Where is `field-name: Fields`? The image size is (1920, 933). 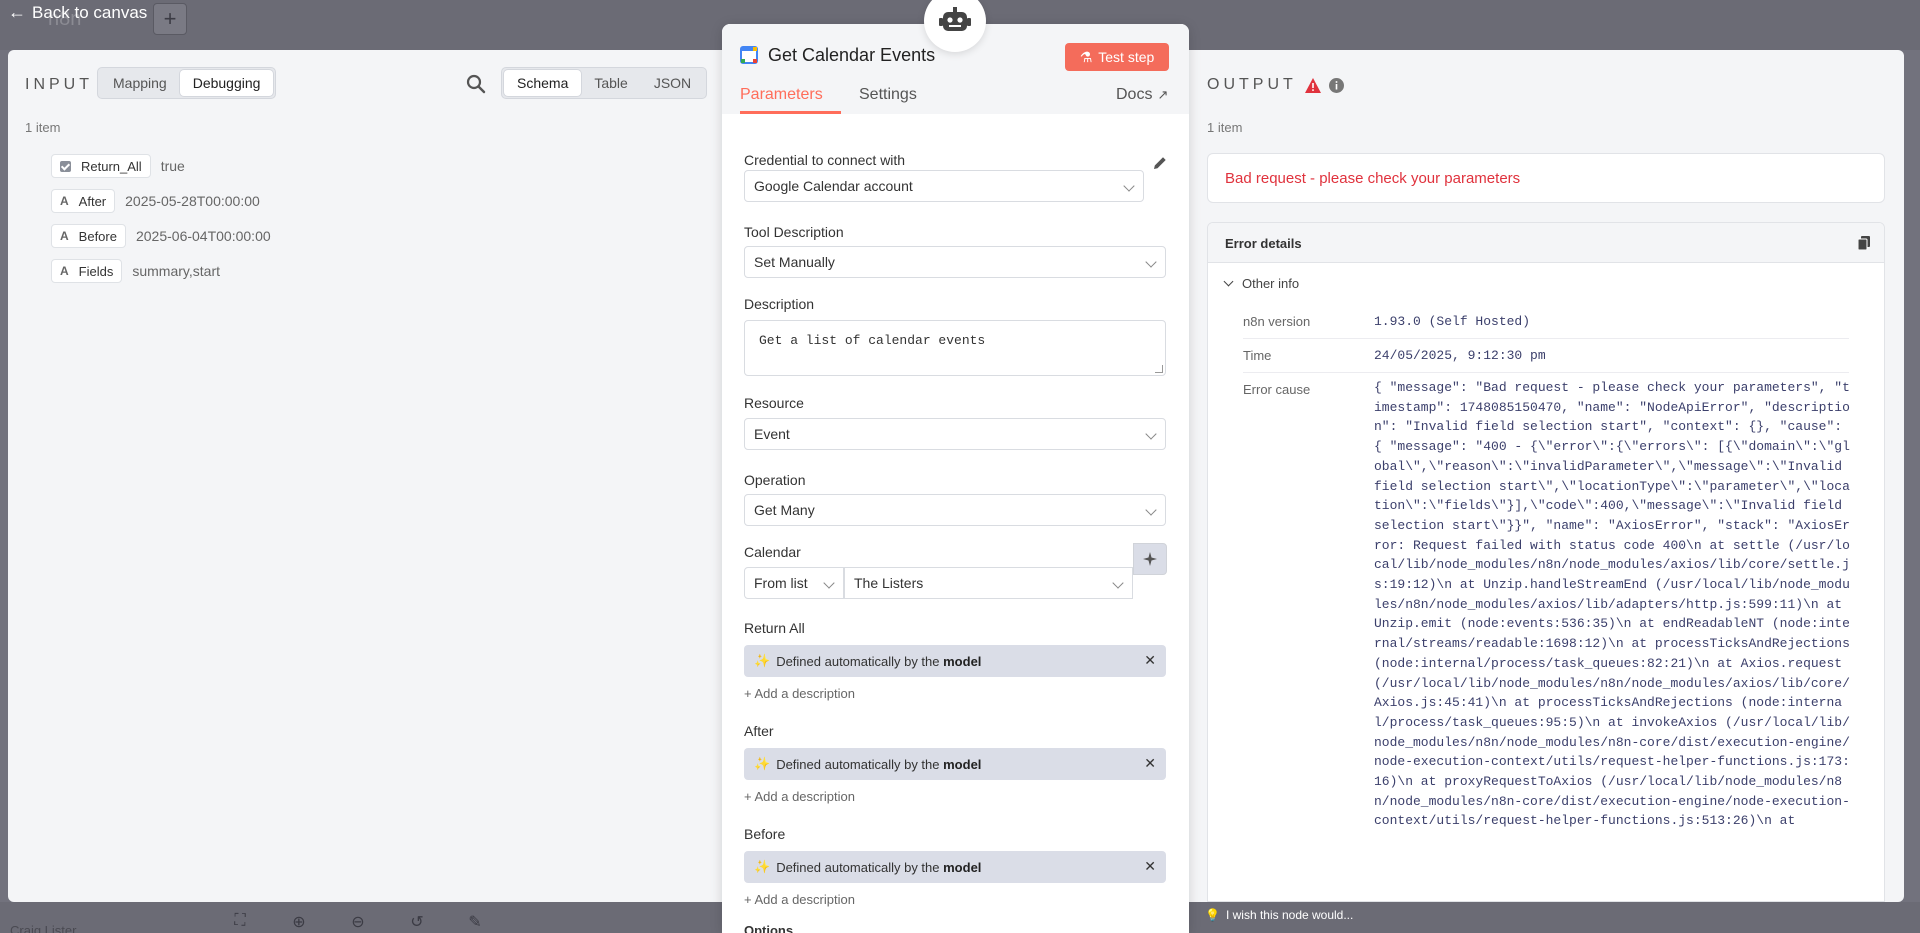 field-name: Fields is located at coordinates (96, 271).